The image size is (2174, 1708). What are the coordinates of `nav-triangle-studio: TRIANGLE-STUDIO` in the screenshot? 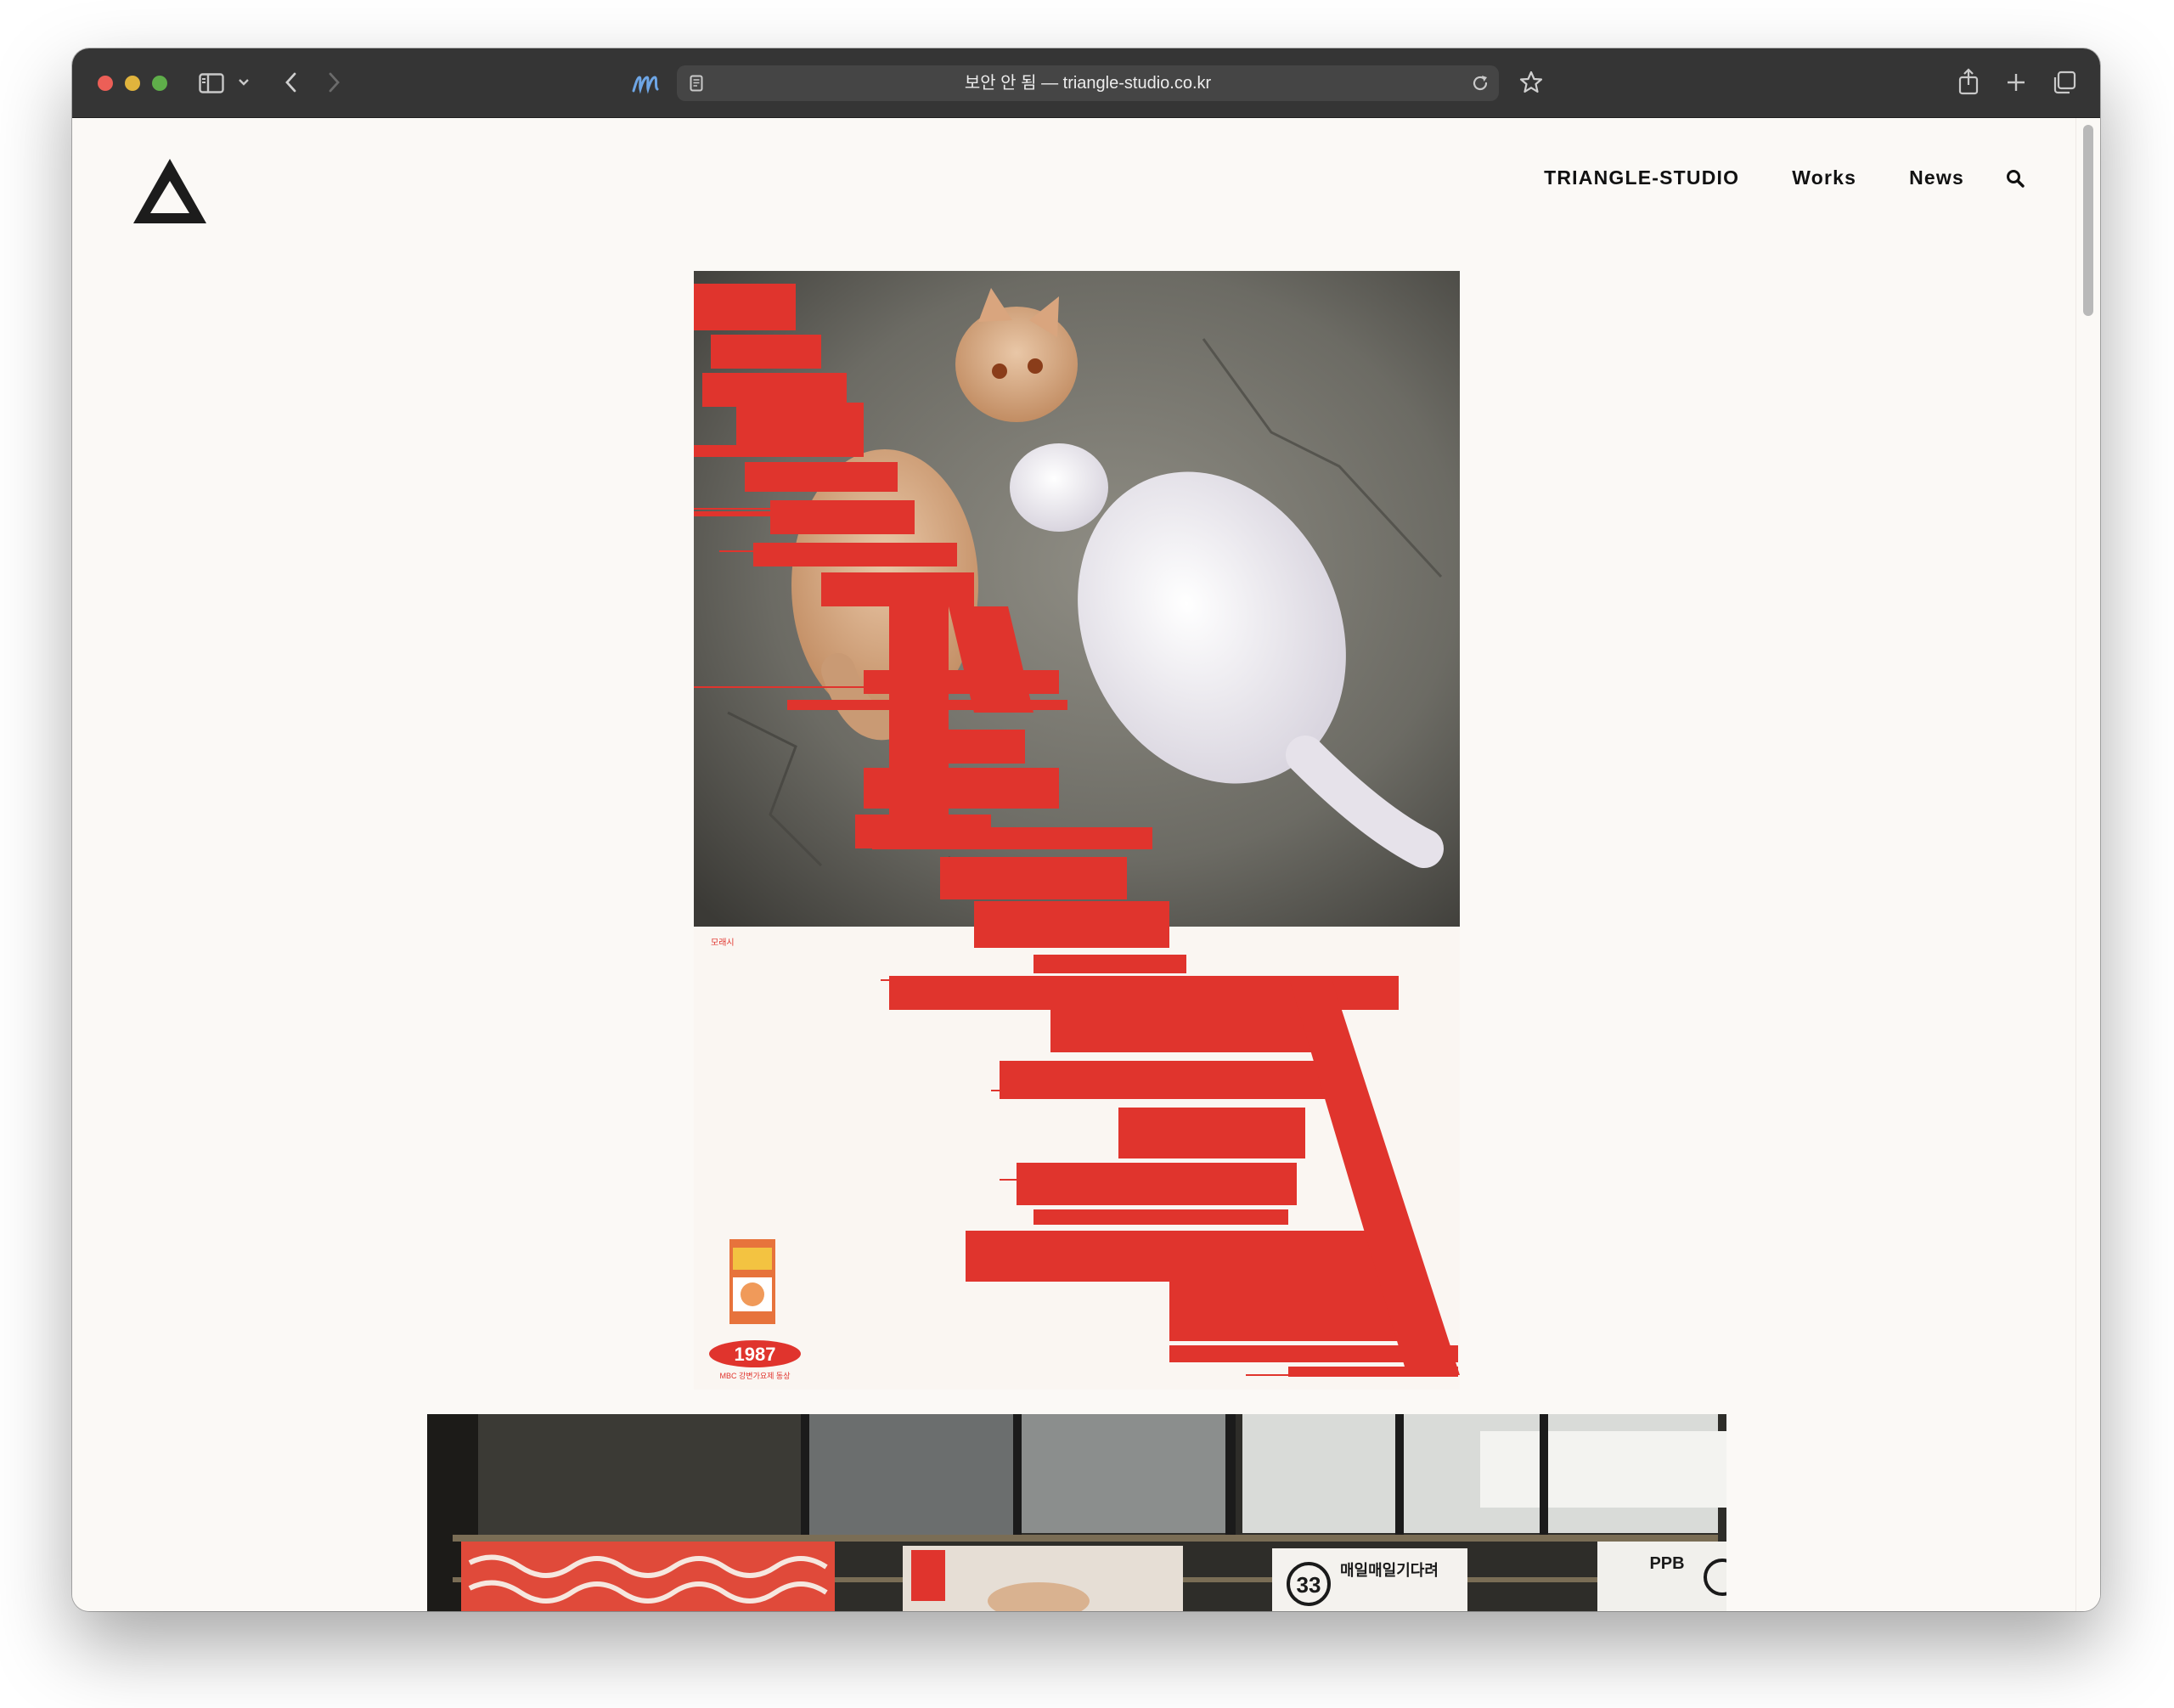 It's located at (1641, 177).